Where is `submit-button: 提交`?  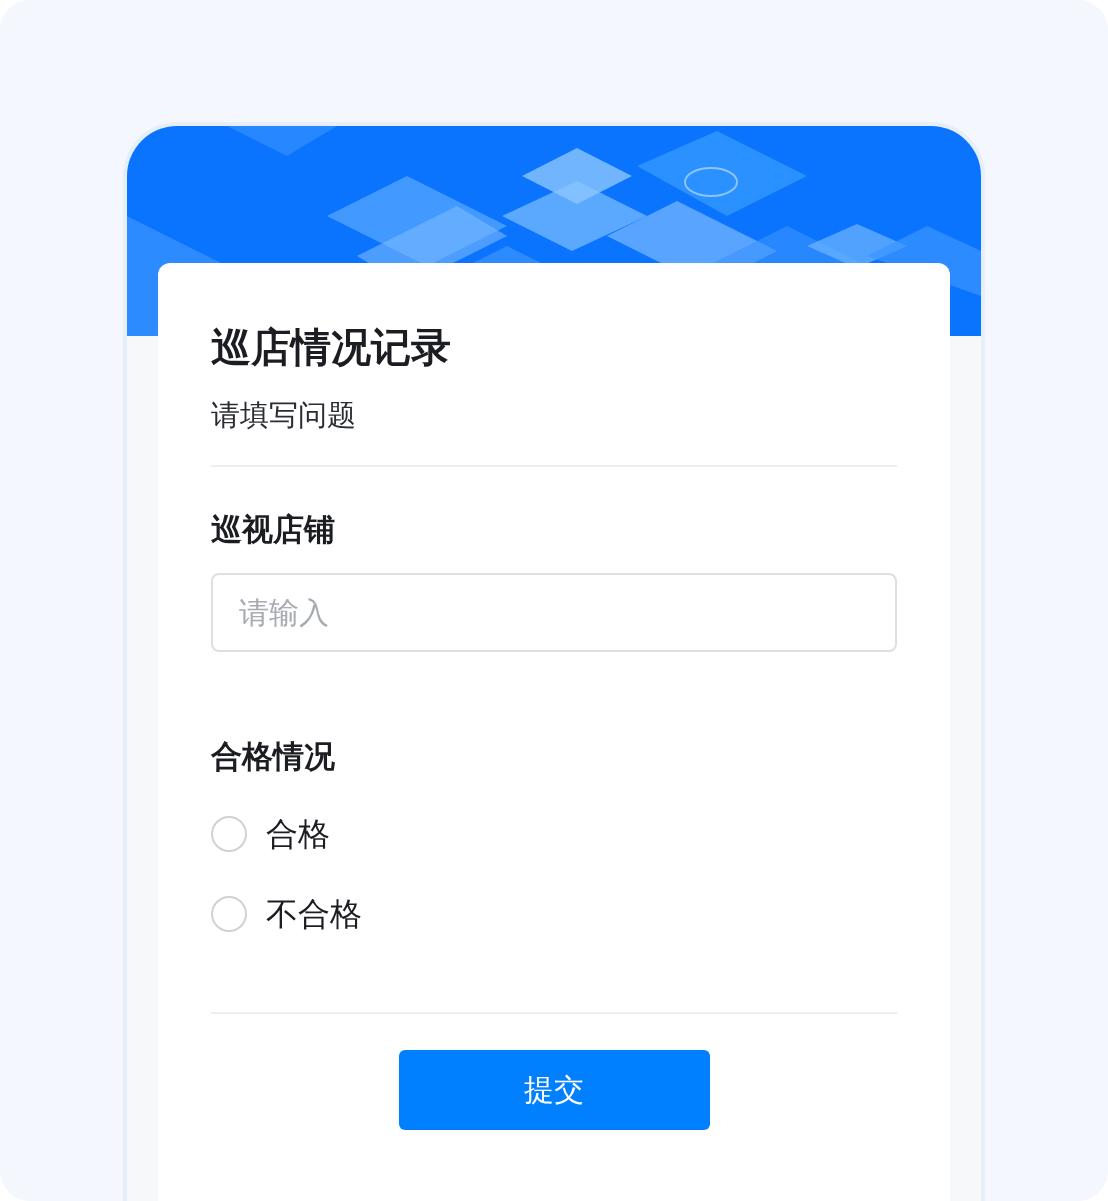
submit-button: 提交 is located at coordinates (554, 1090).